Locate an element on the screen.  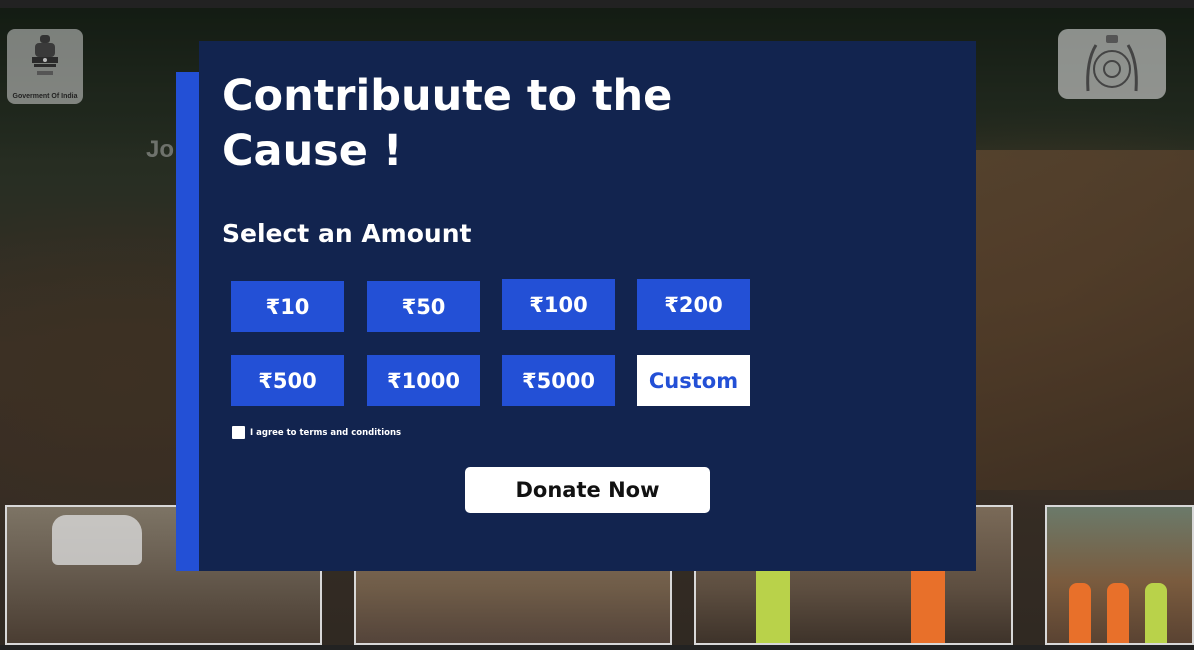
kerala-emblem-icon is located at coordinates (1112, 63).